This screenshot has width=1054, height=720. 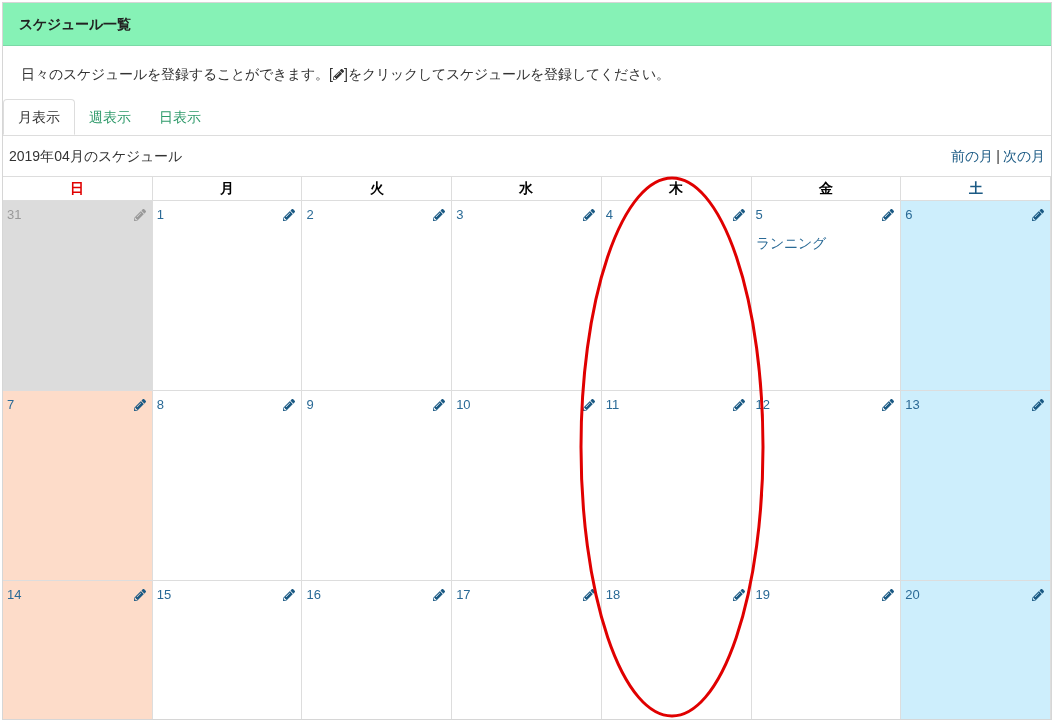 What do you see at coordinates (460, 215) in the screenshot?
I see `day-number: 3` at bounding box center [460, 215].